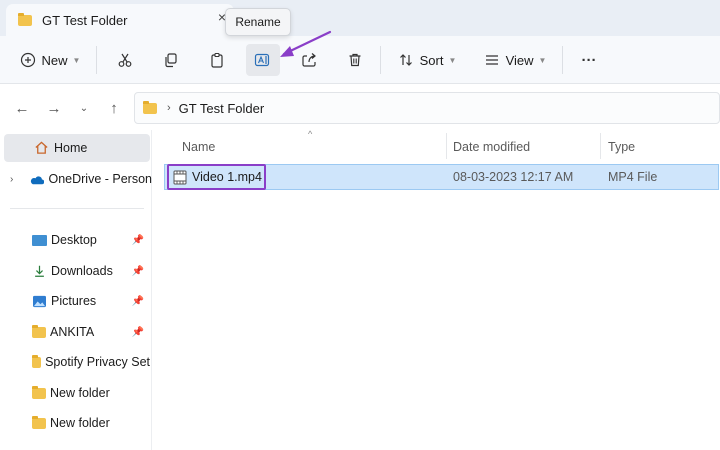 The height and width of the screenshot is (450, 720). Describe the element at coordinates (491, 60) in the screenshot. I see `view-list-icon` at that location.